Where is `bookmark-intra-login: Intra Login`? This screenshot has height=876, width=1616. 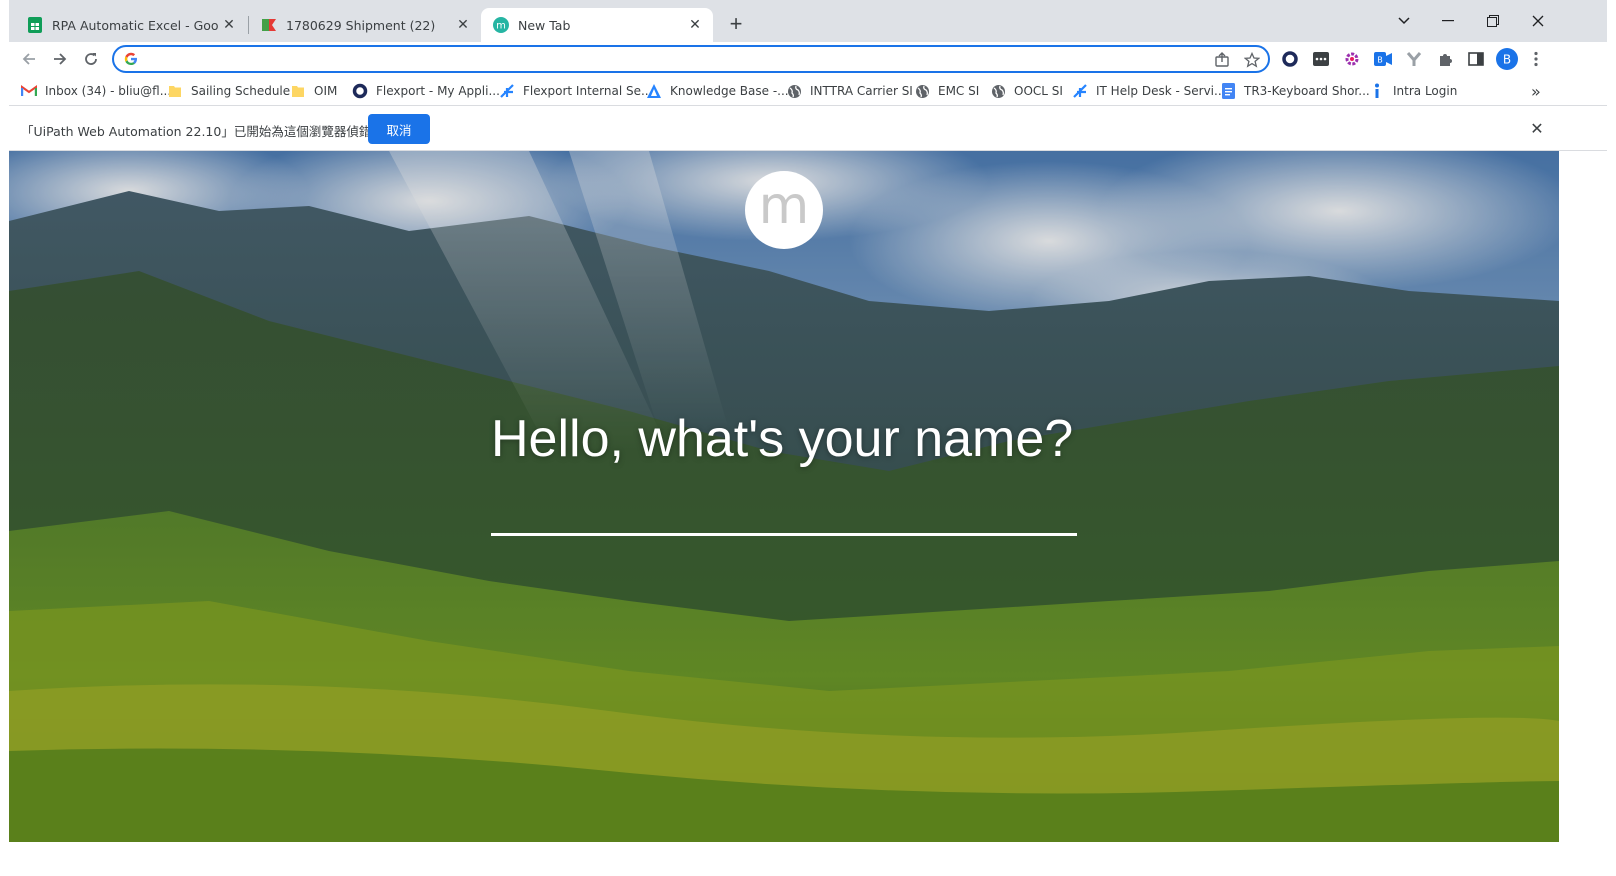 bookmark-intra-login: Intra Login is located at coordinates (1413, 91).